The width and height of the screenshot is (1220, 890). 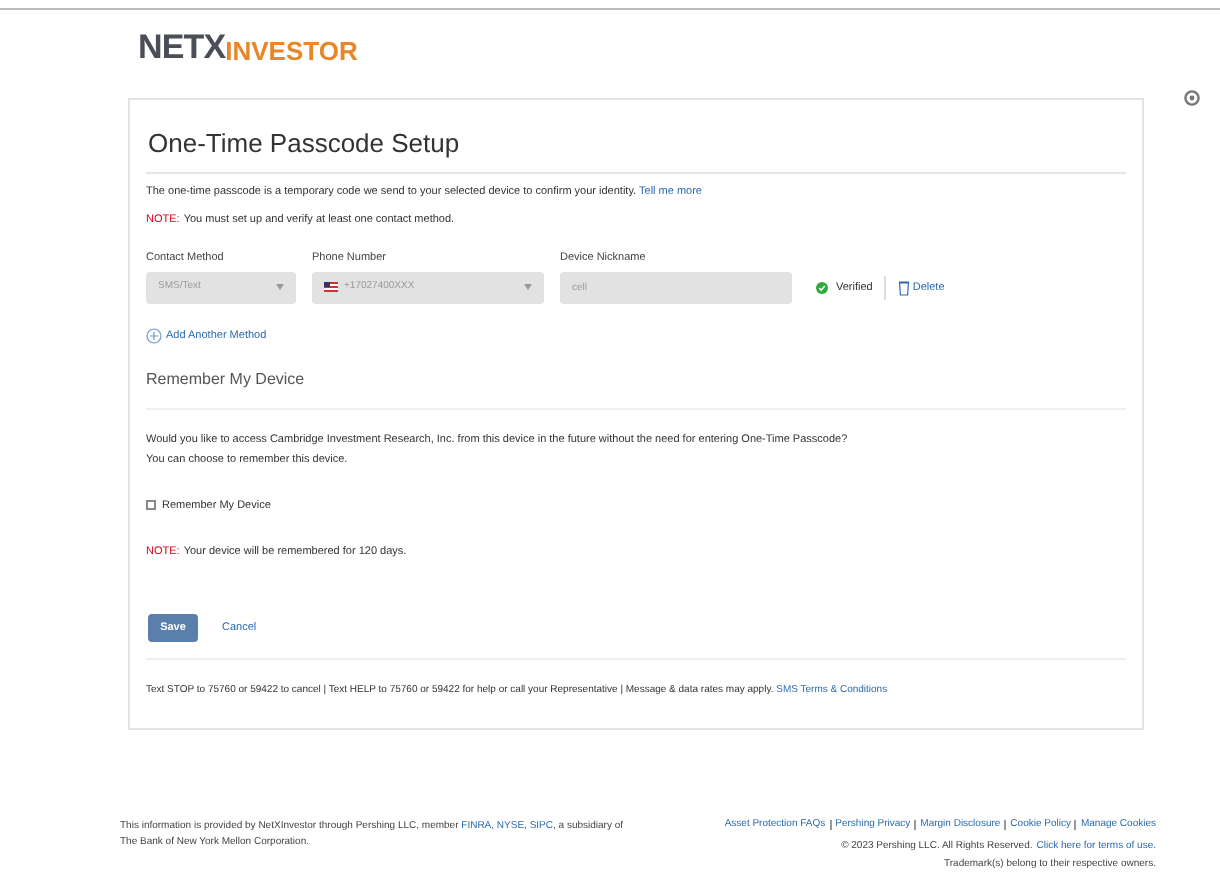 I want to click on section-heading: Remember My Device, so click(x=226, y=380).